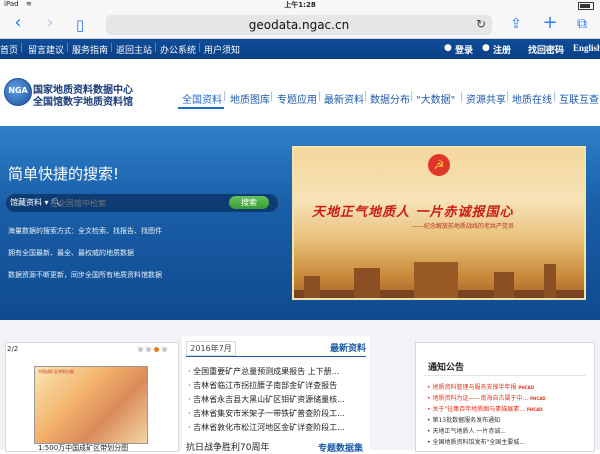 The width and height of the screenshot is (600, 454). I want to click on tab-big-data: "大数据", so click(435, 98).